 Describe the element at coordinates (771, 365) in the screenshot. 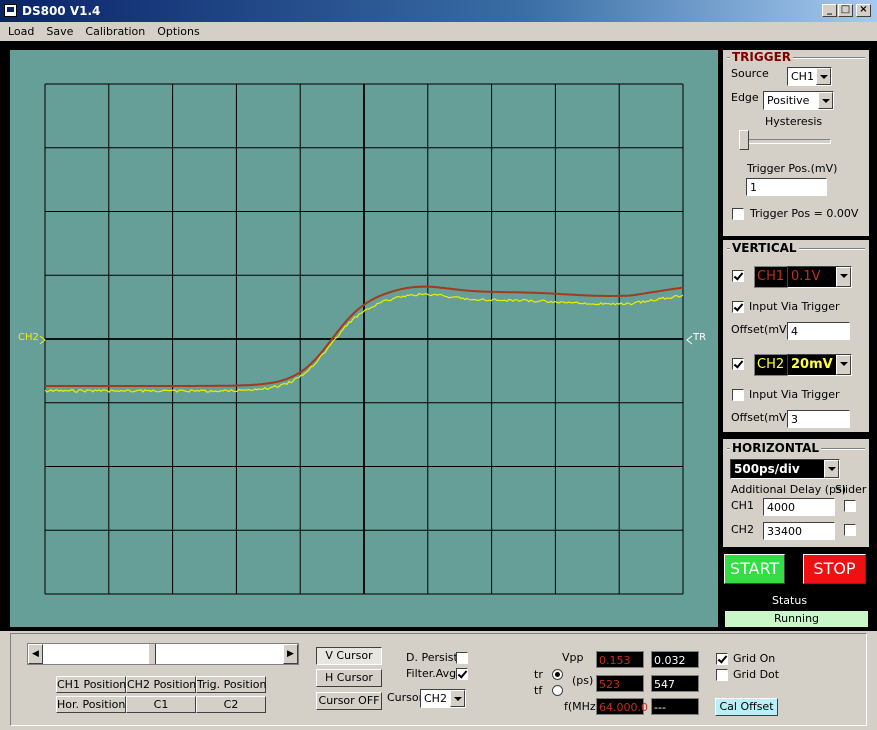

I see `ch2-name-label: CH2` at that location.